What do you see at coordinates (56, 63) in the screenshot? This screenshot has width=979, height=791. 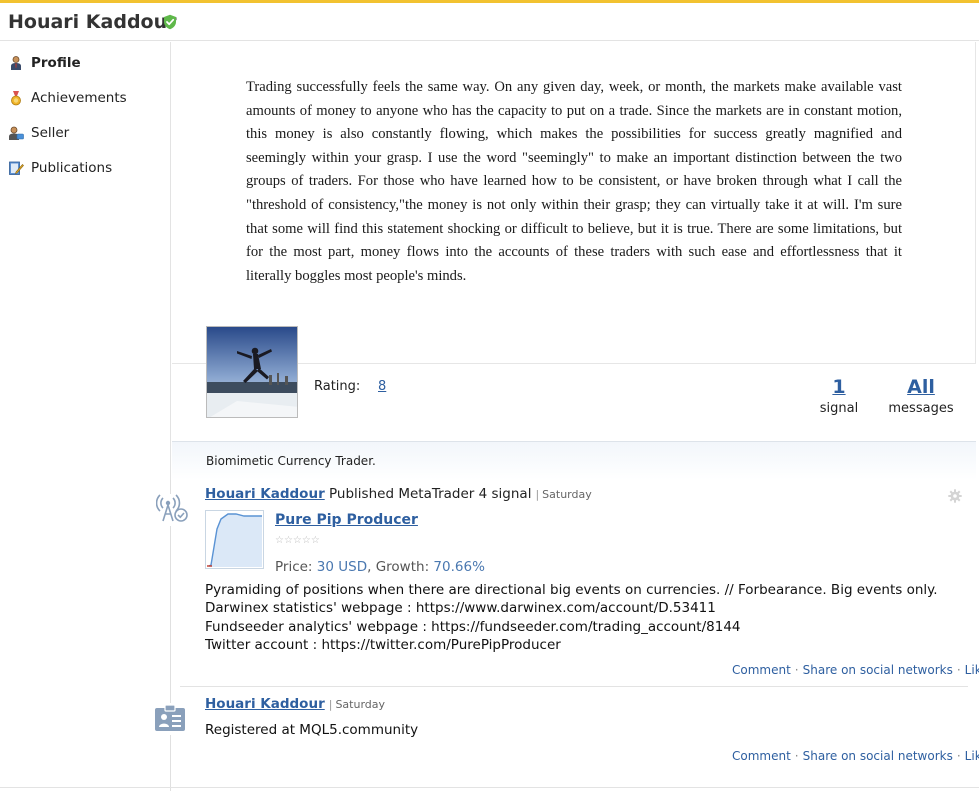 I see `sidebar-item-label: Profile` at bounding box center [56, 63].